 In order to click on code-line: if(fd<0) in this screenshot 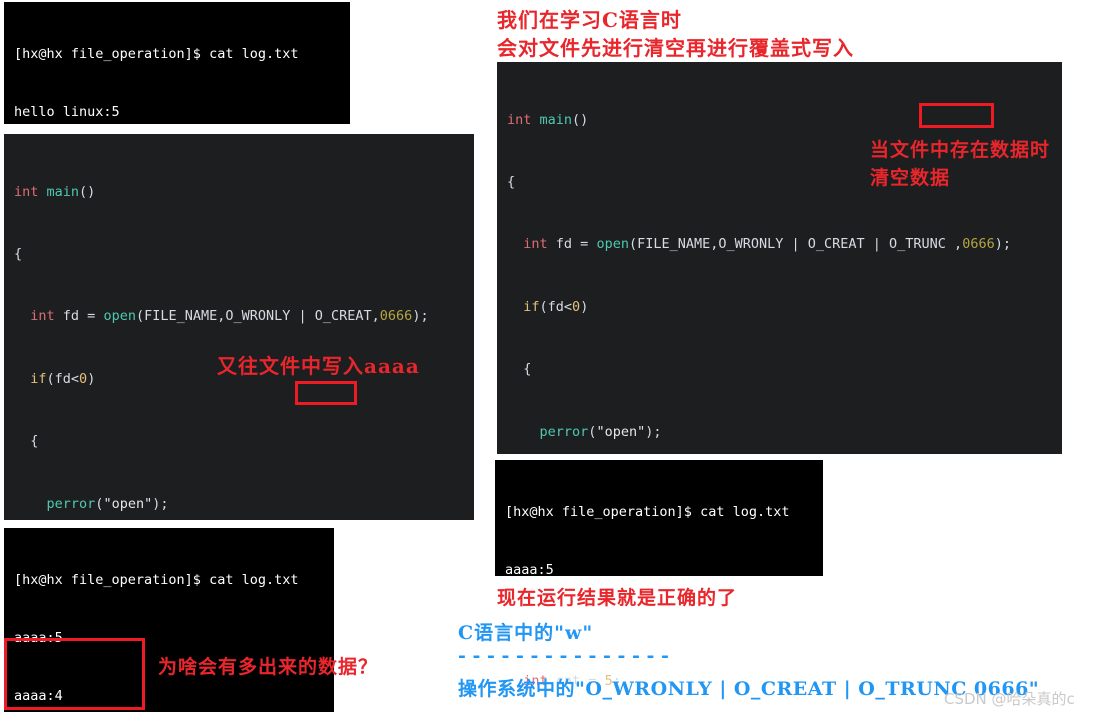, I will do `click(556, 306)`.